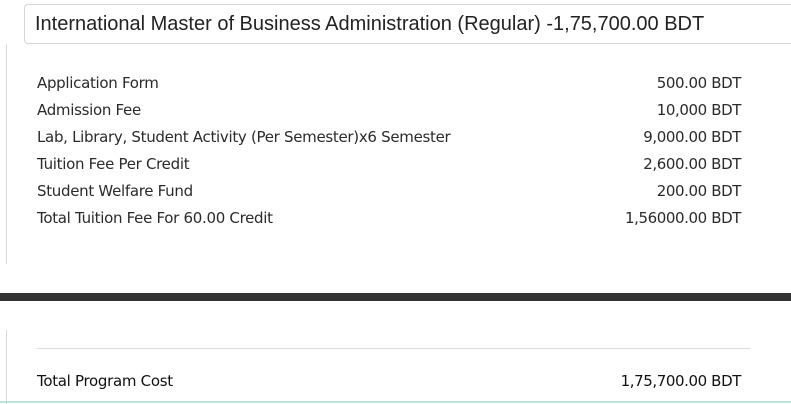 The height and width of the screenshot is (404, 791). Describe the element at coordinates (393, 348) in the screenshot. I see `total-separator` at that location.